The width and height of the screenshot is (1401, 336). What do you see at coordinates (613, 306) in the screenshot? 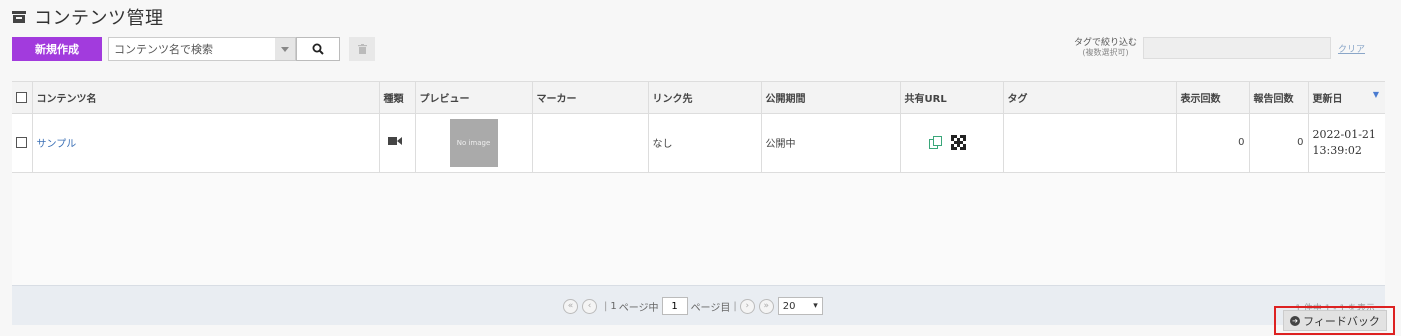
I see `pages-total: 1` at bounding box center [613, 306].